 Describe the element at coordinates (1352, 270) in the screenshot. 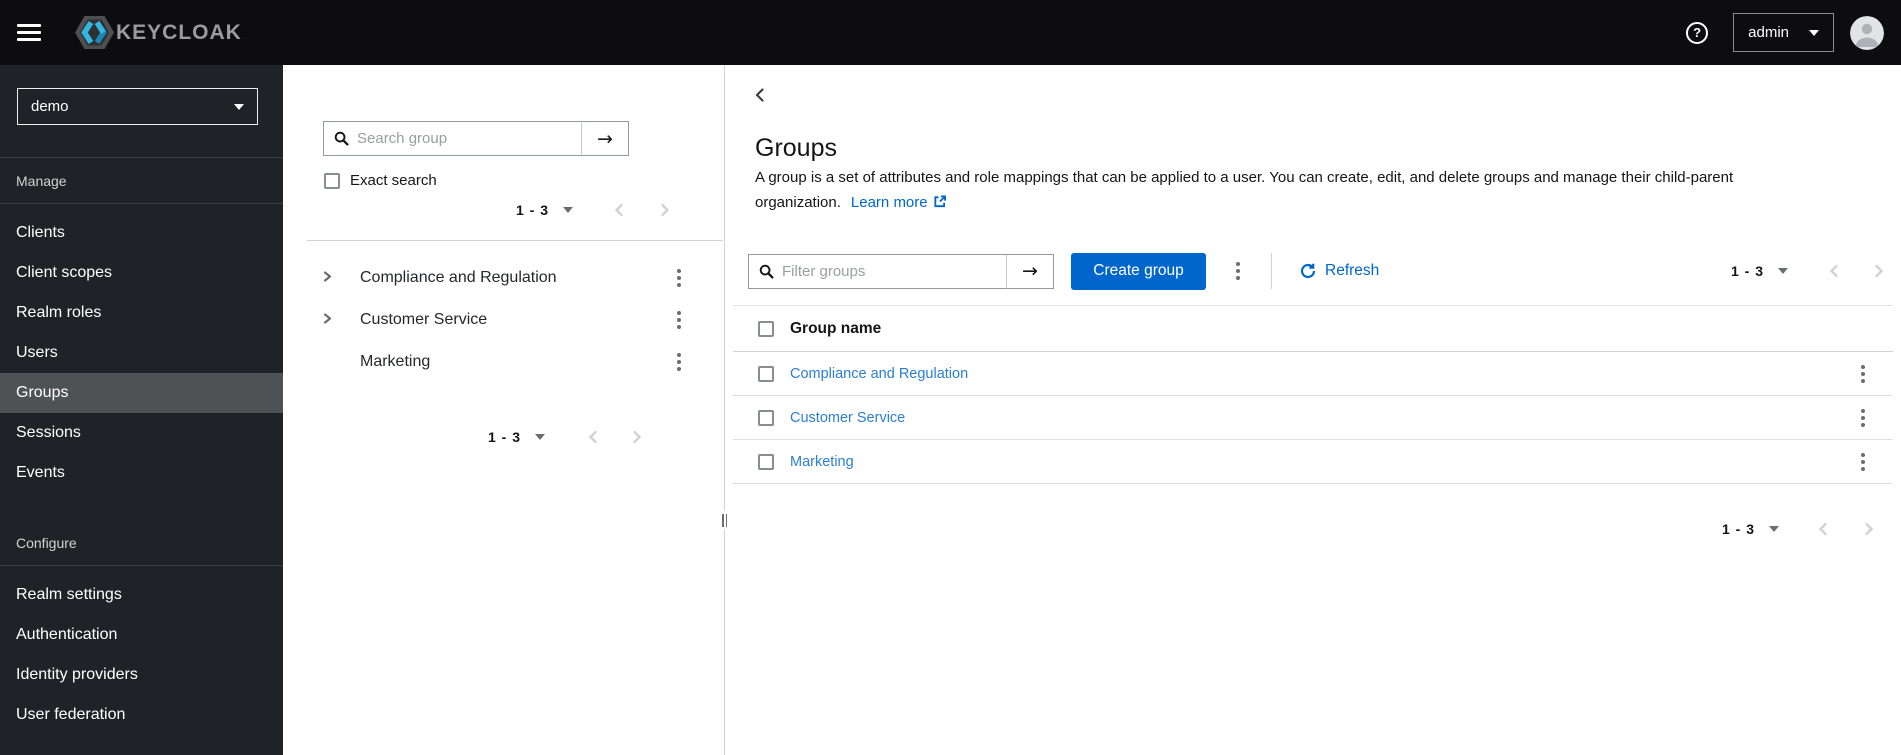

I see `refresh-label: Refresh` at that location.